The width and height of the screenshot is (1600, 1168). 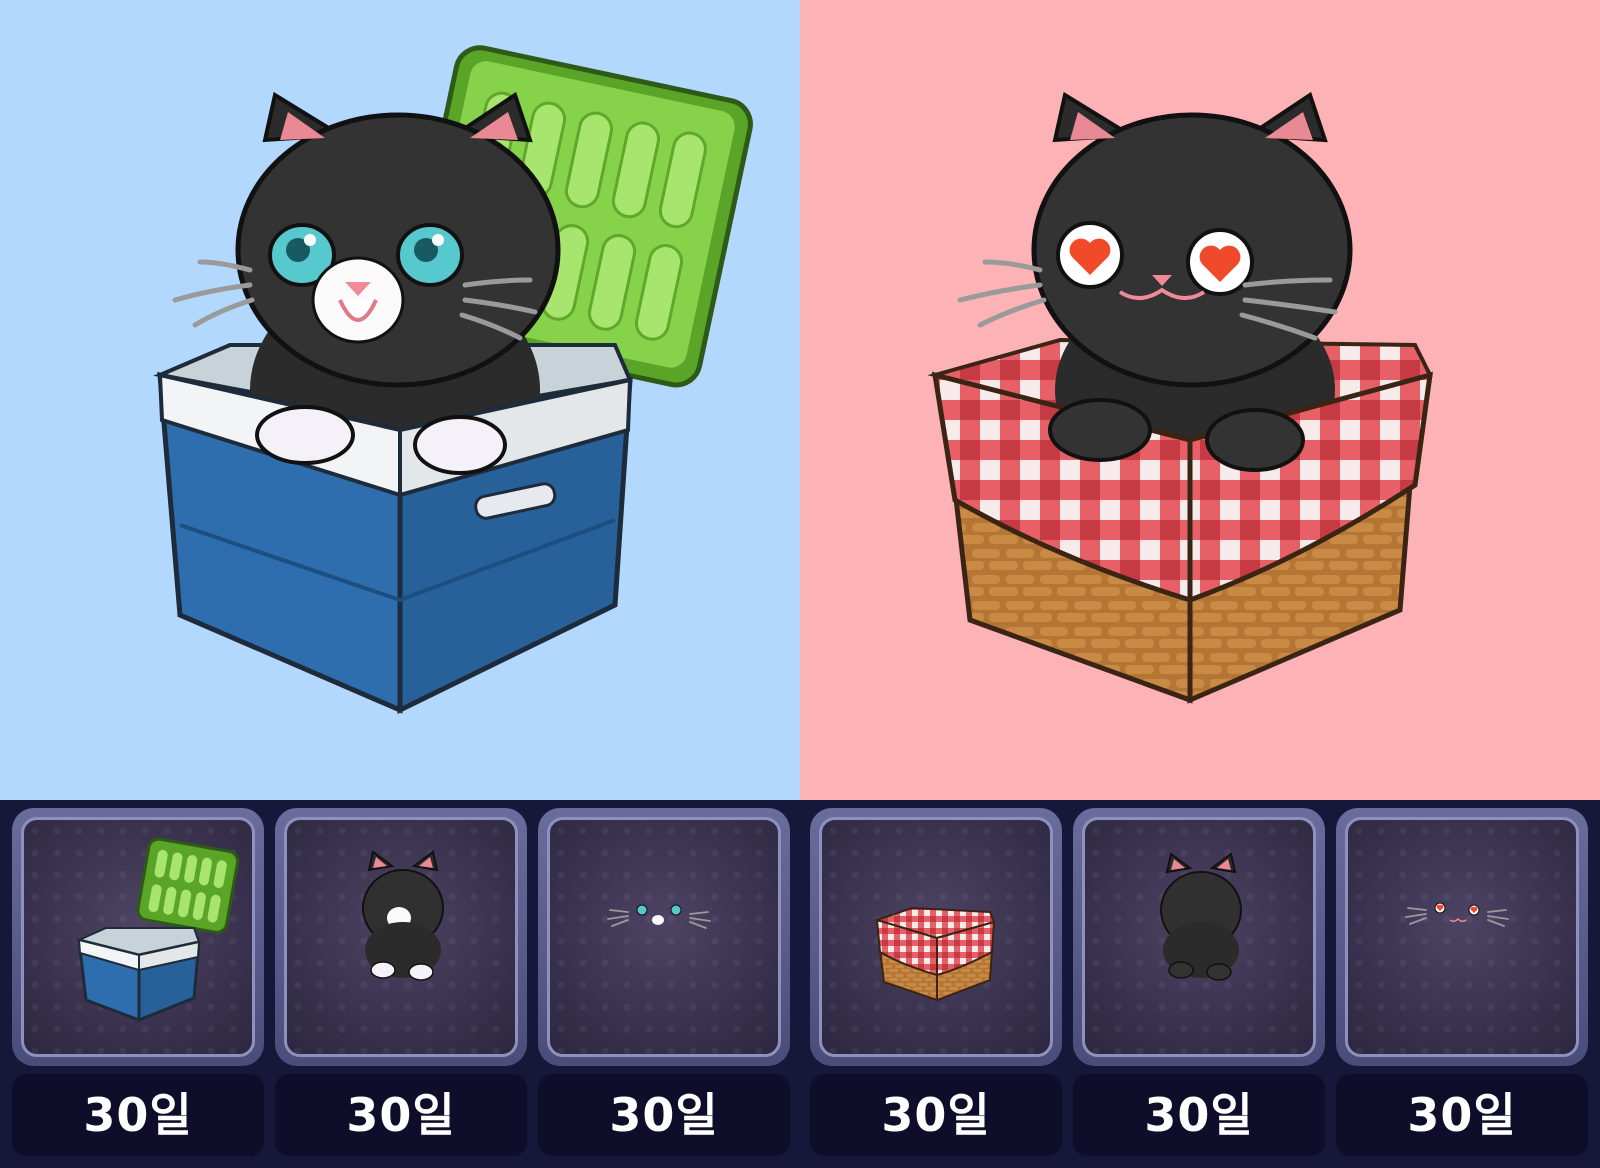 What do you see at coordinates (366, 239) in the screenshot?
I see `cat-head-tuxedo` at bounding box center [366, 239].